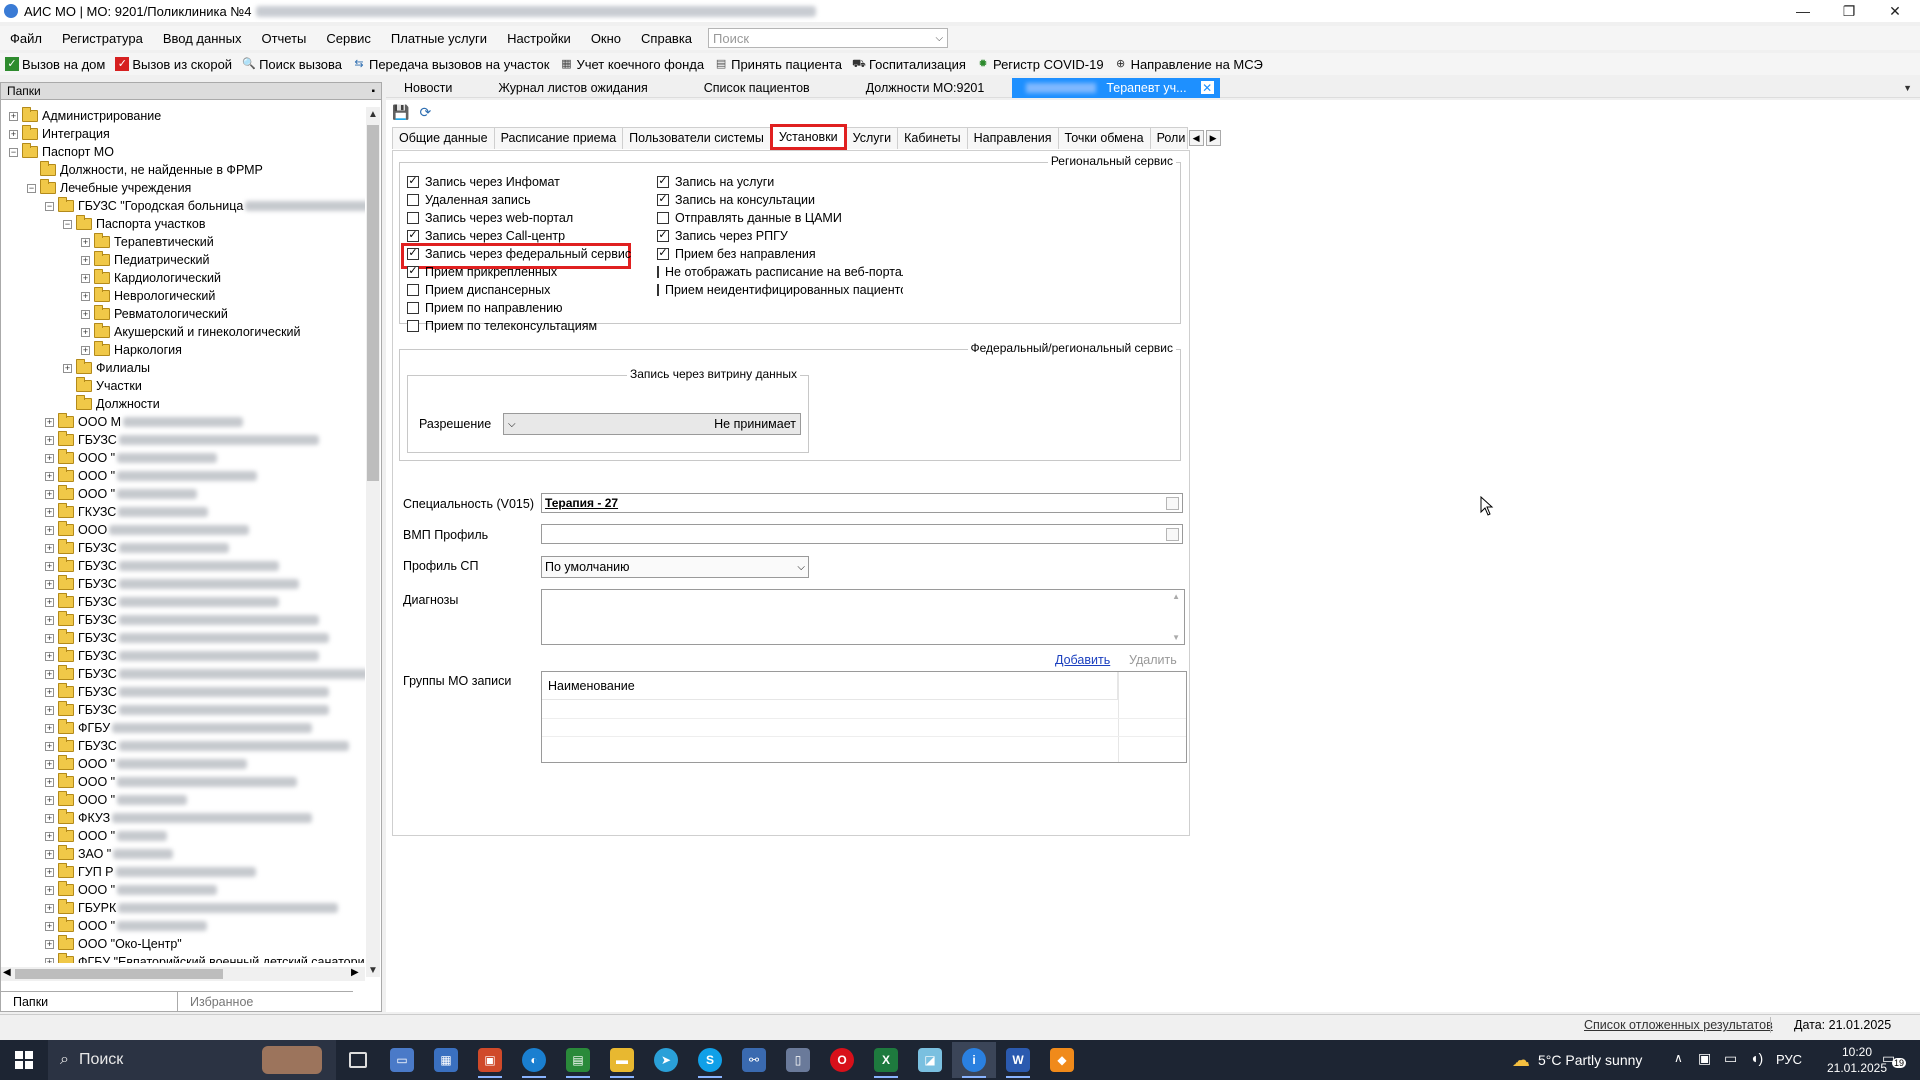 Image resolution: width=1920 pixels, height=1080 pixels. I want to click on sp-profile-select: По умолчанию ⌵, so click(675, 567).